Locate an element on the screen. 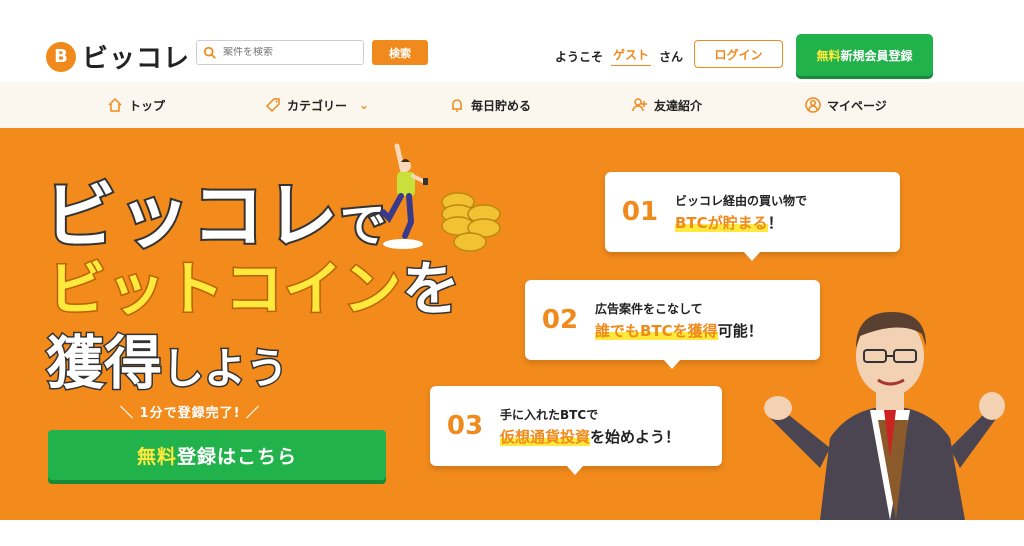  headline-2-main: ビットコイン is located at coordinates (224, 289).